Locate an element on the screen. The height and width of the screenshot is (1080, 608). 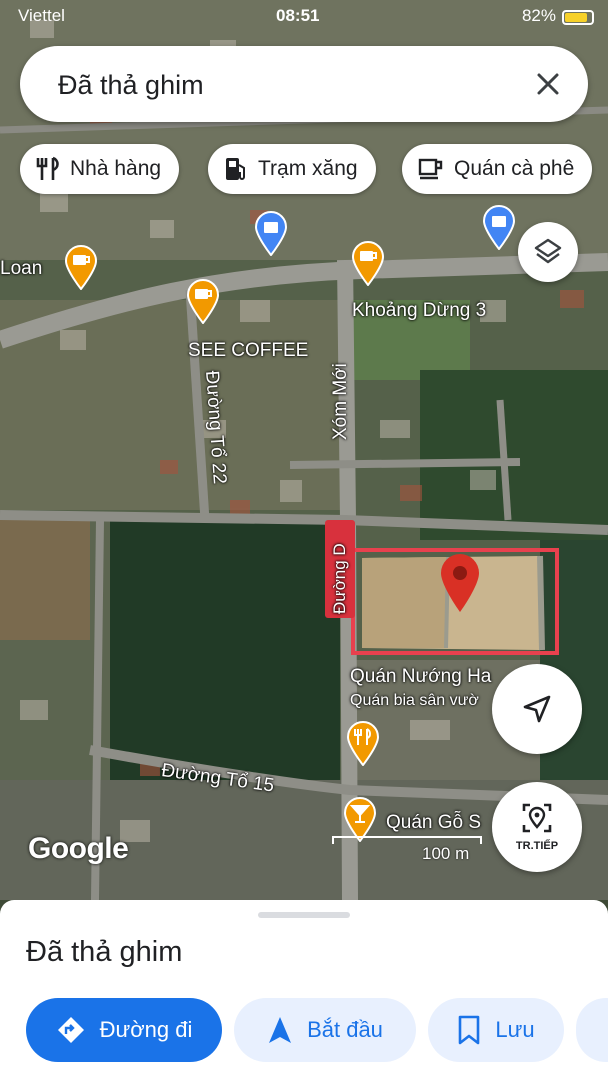
scale-label: 100 m is located at coordinates (446, 853).